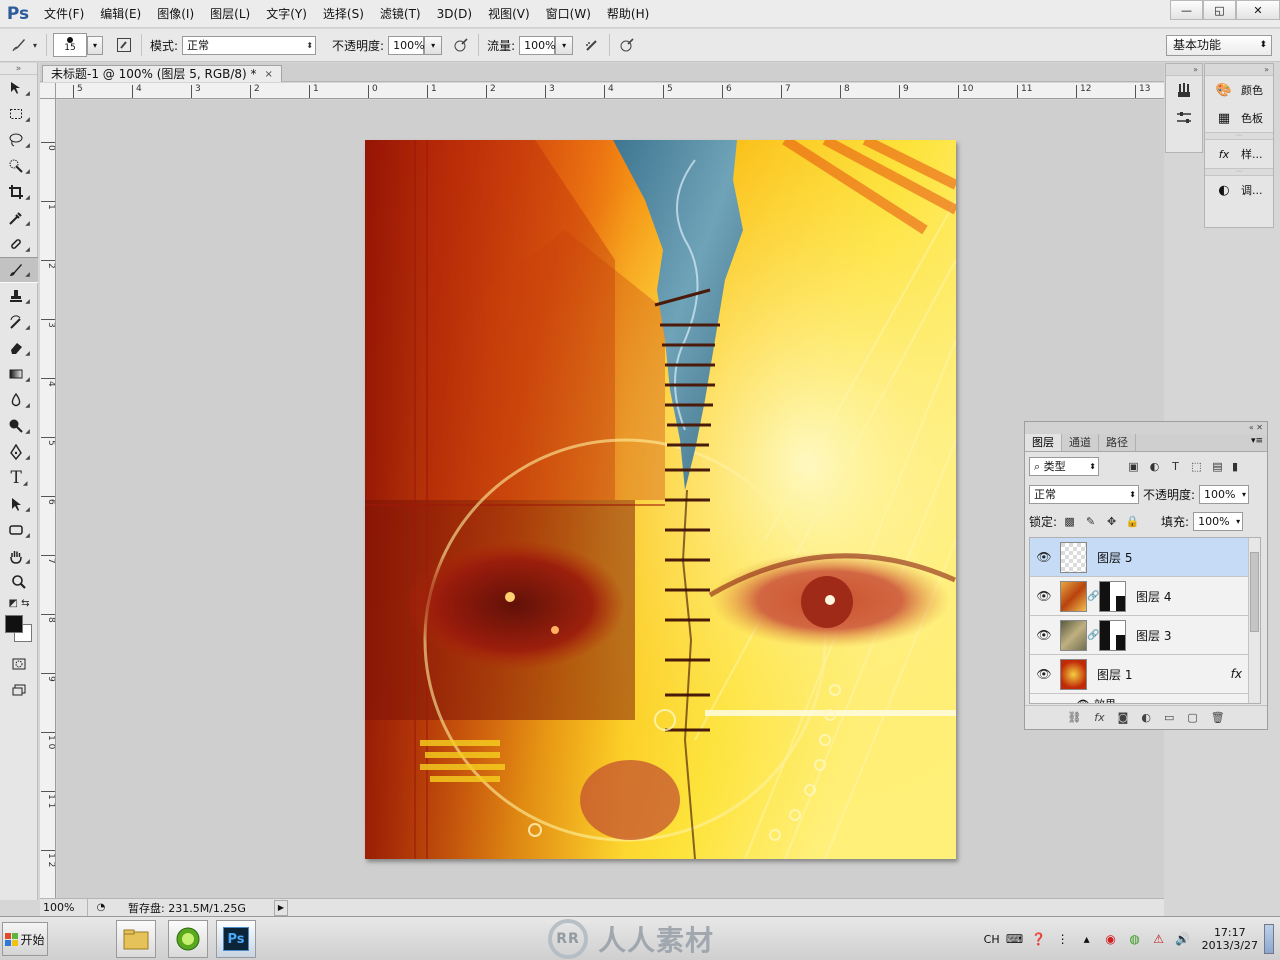 This screenshot has width=1280, height=960. I want to click on gradient-tool-icon: ◢, so click(19, 374).